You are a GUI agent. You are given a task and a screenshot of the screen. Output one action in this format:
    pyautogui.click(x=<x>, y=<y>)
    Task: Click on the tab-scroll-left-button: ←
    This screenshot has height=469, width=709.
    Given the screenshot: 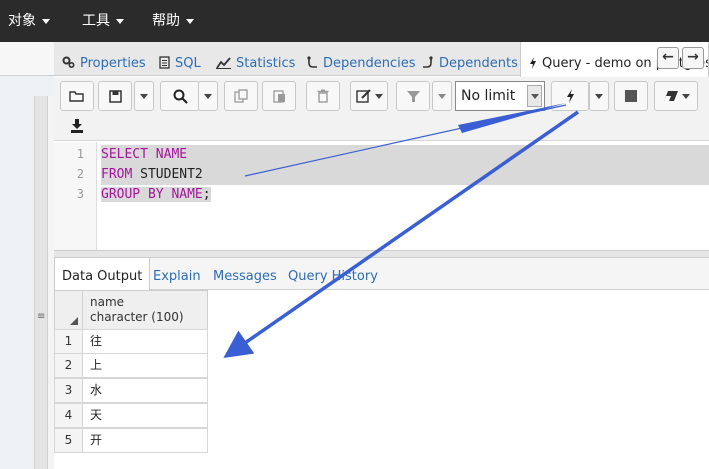 What is the action you would take?
    pyautogui.click(x=668, y=58)
    